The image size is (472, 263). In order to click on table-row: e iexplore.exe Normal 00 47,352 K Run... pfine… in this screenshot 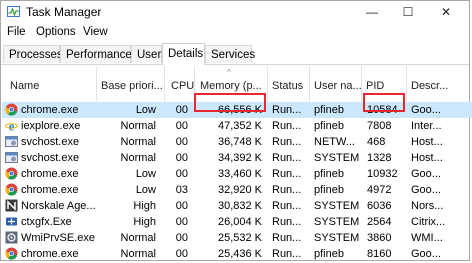, I will do `click(237, 126)`.